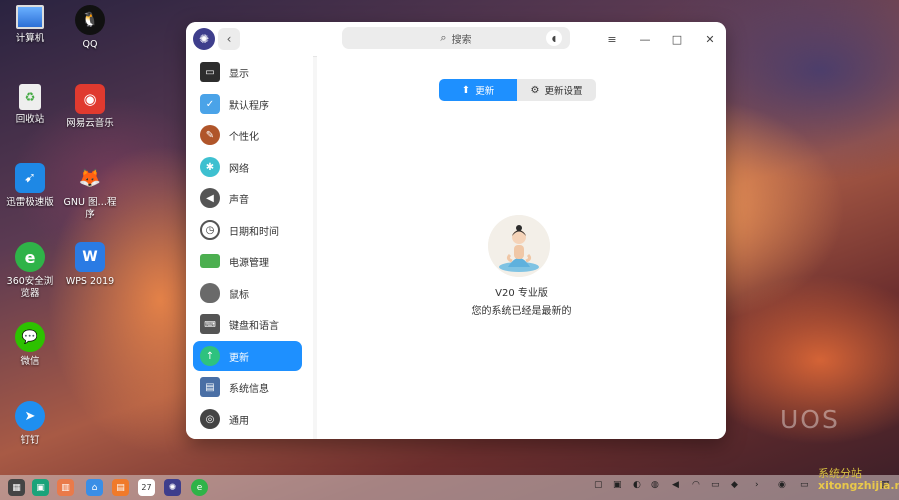  Describe the element at coordinates (535, 90) in the screenshot. I see `gear-icon: ⚙` at that location.